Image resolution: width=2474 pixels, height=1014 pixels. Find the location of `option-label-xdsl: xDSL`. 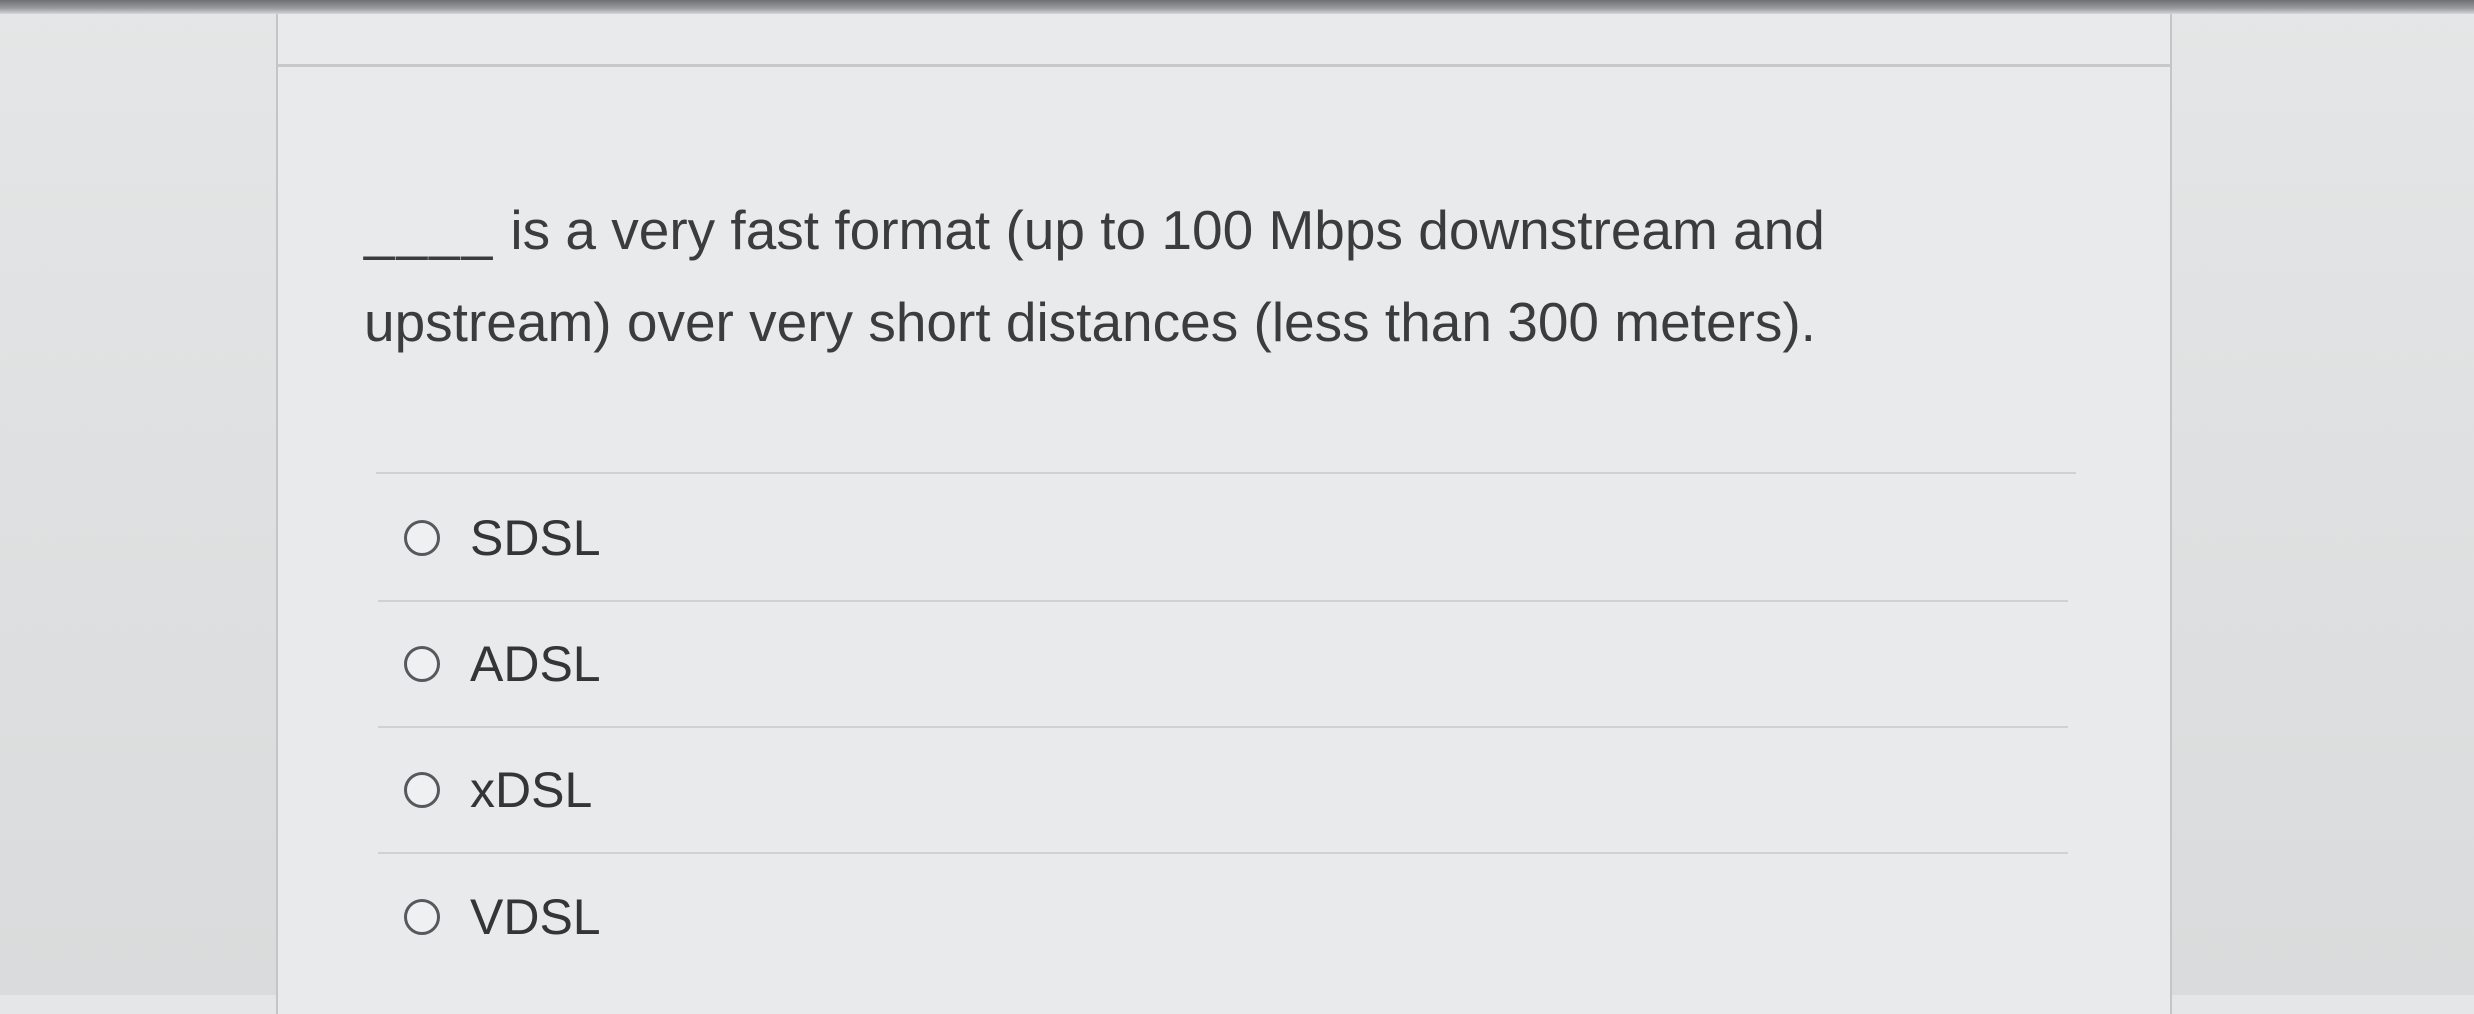

option-label-xdsl: xDSL is located at coordinates (531, 790).